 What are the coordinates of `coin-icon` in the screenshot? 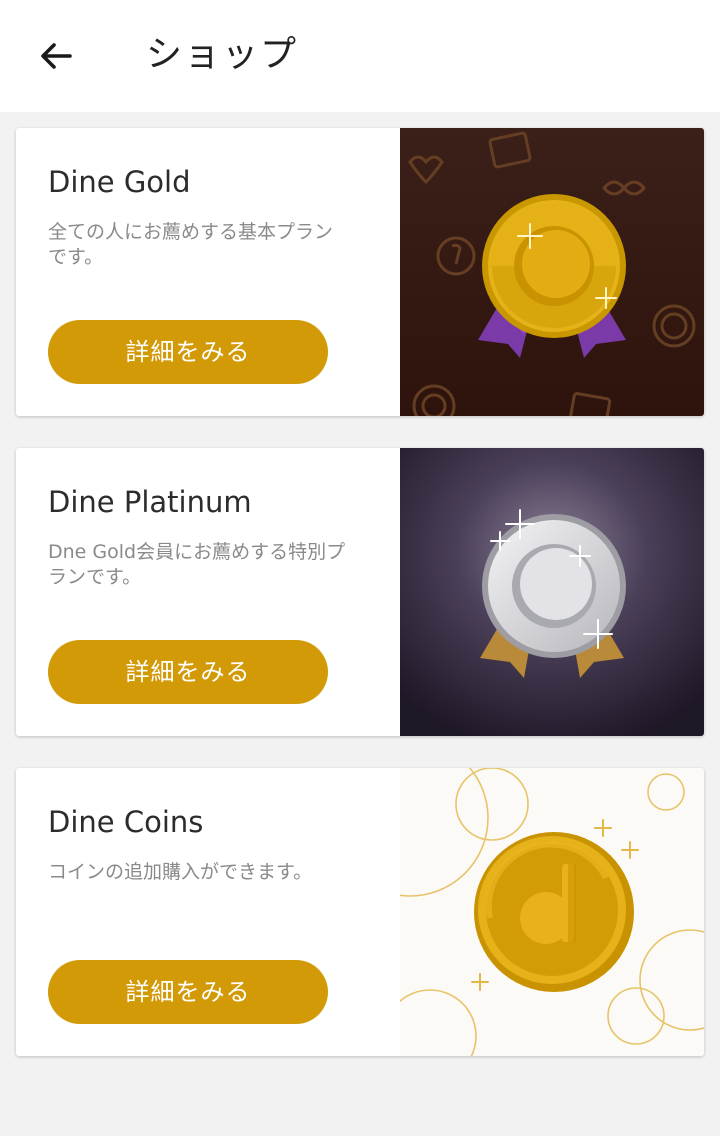 It's located at (552, 912).